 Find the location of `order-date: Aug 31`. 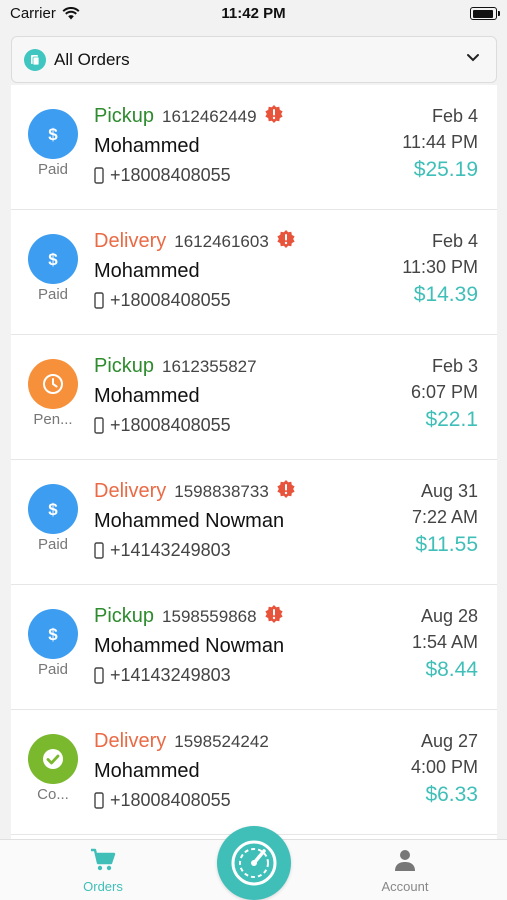

order-date: Aug 31 is located at coordinates (449, 491).